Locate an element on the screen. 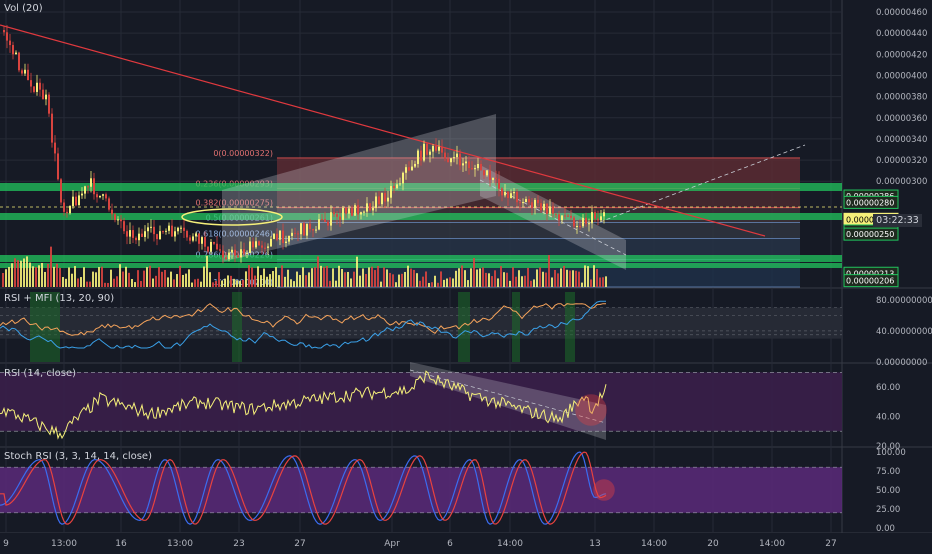 The image size is (932, 554). rsi-mfi-band is located at coordinates (421, 323).